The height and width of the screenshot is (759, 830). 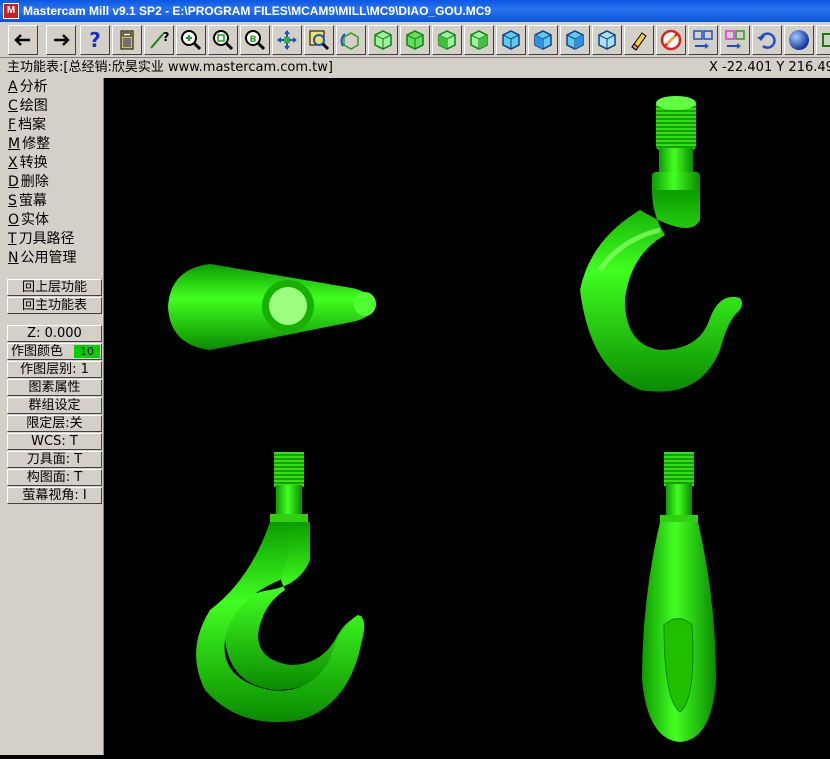 I want to click on menu-label: 刀具路径, so click(x=46, y=239).